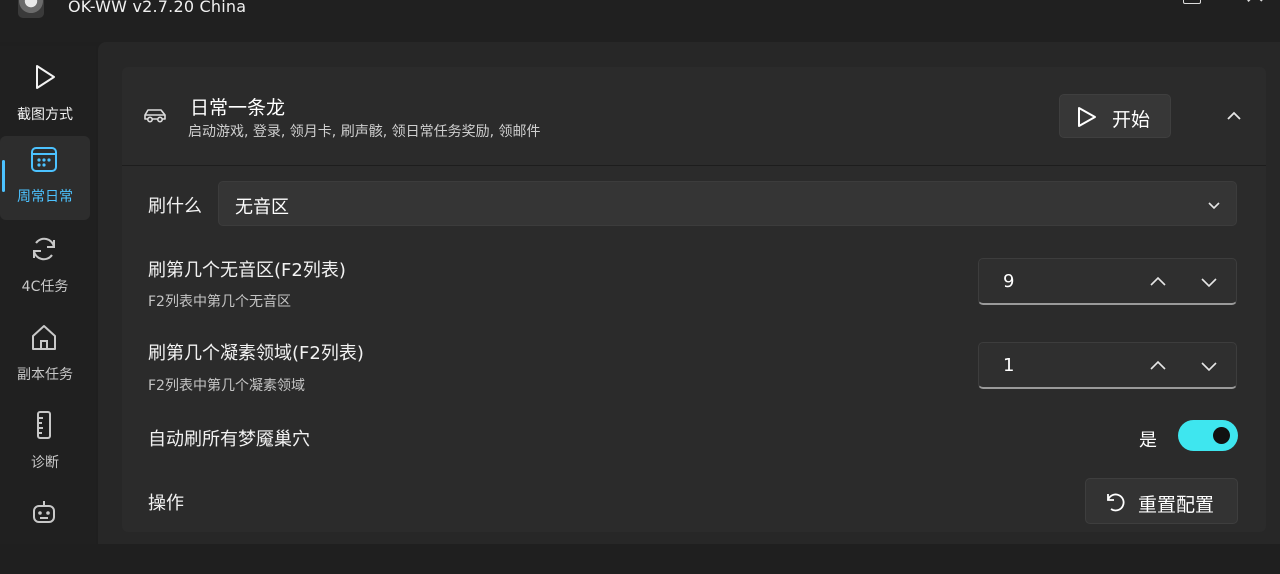 The width and height of the screenshot is (1280, 574). Describe the element at coordinates (1148, 440) in the screenshot. I see `auto-nightmare-nest-state: 是` at that location.